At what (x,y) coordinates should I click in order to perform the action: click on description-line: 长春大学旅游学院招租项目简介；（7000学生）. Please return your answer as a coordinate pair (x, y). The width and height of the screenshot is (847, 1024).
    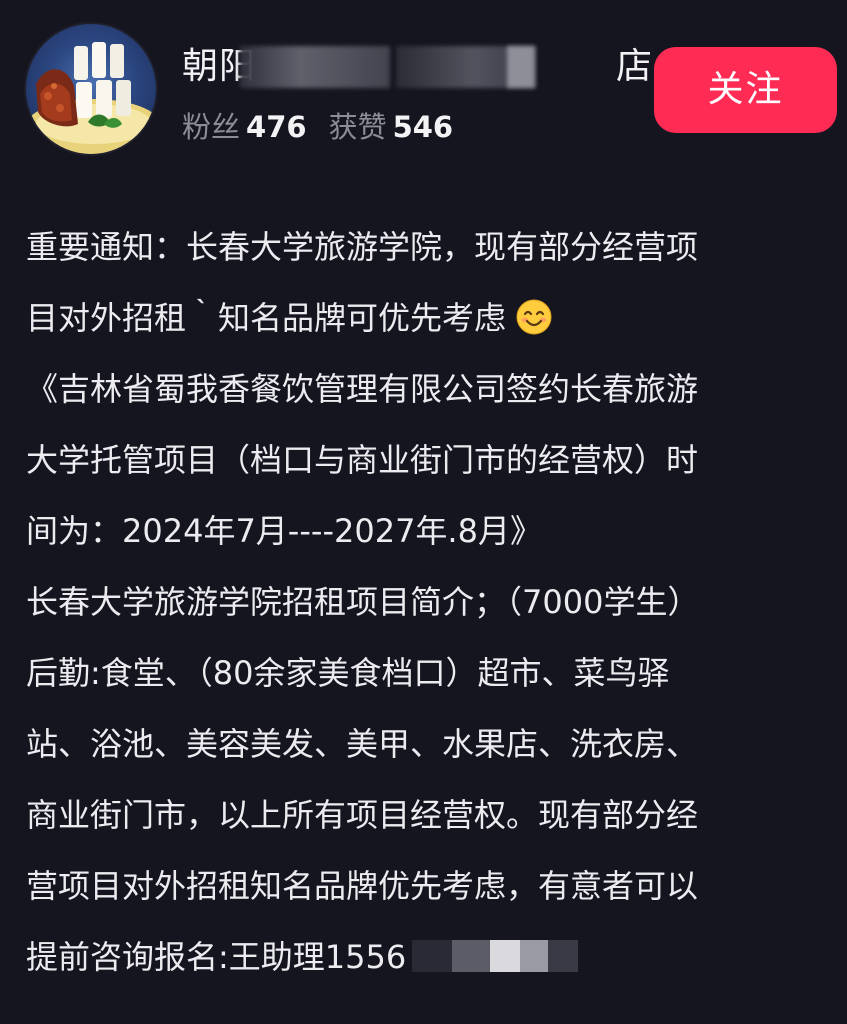
    Looking at the image, I should click on (363, 602).